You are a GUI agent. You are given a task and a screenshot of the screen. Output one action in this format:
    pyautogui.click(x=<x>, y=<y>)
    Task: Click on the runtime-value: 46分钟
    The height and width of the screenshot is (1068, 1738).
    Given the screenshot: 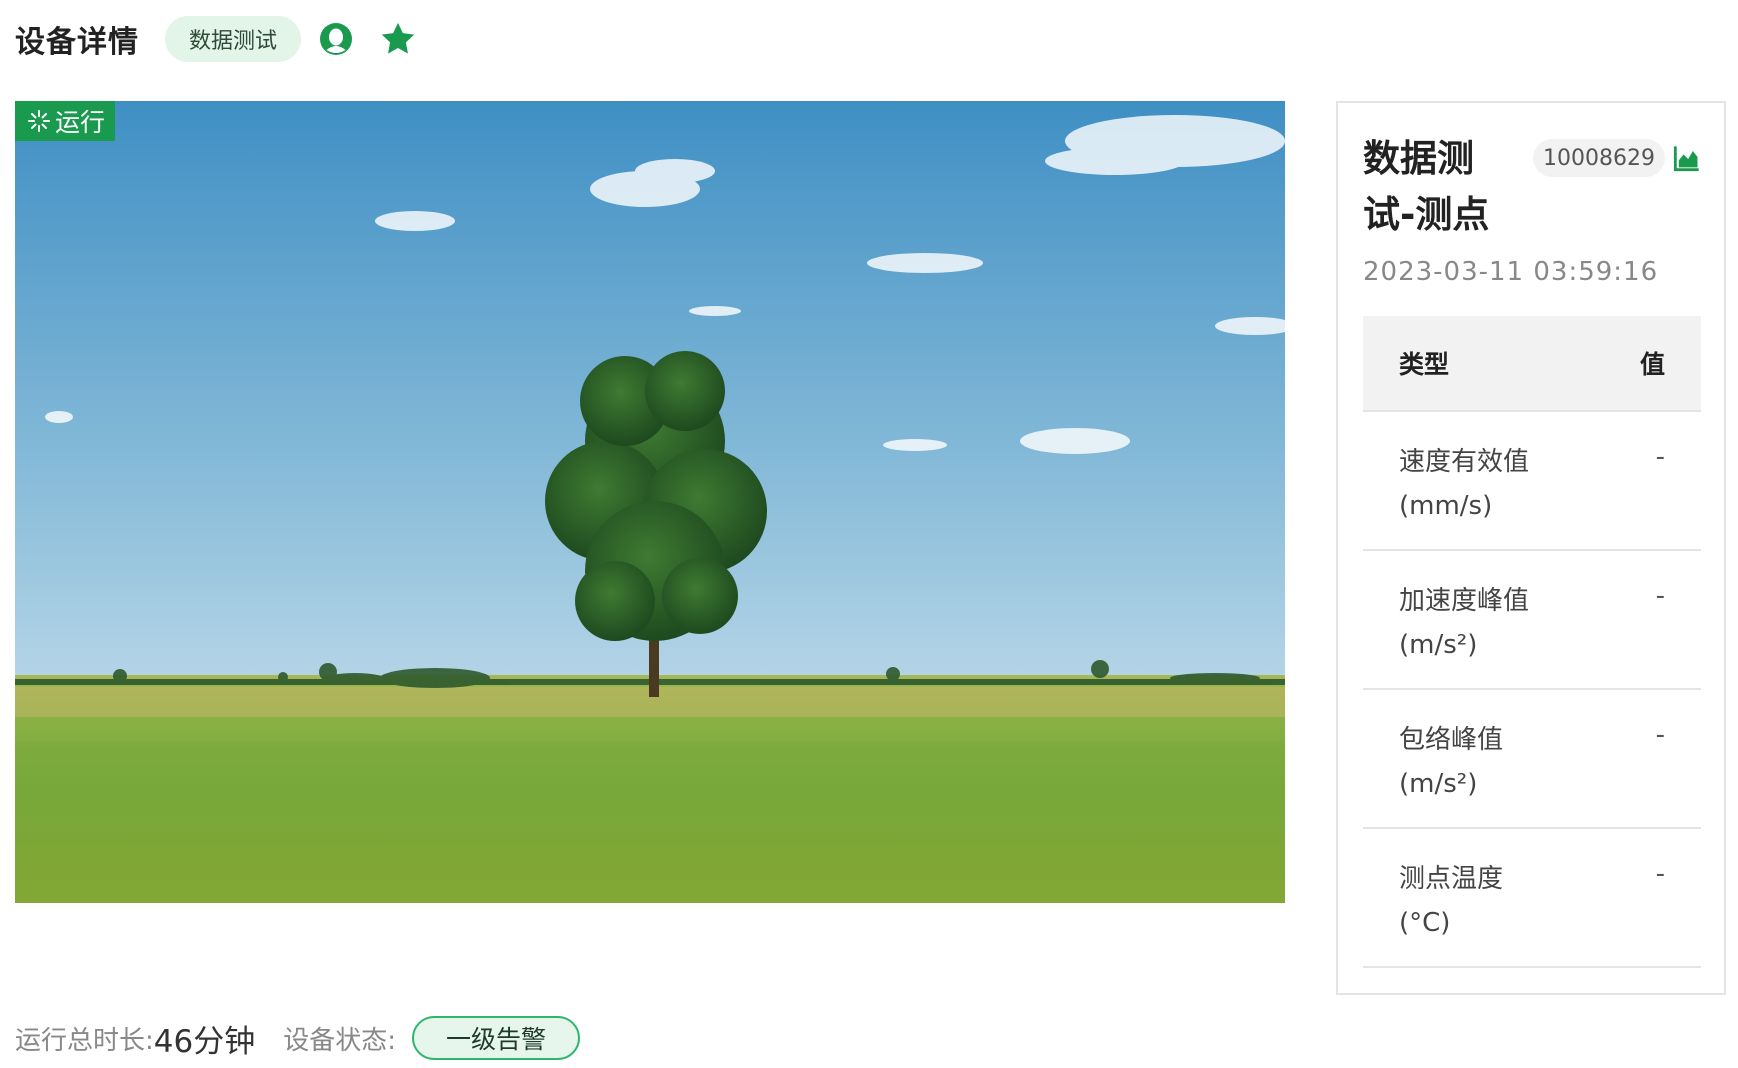 What is the action you would take?
    pyautogui.click(x=204, y=1041)
    